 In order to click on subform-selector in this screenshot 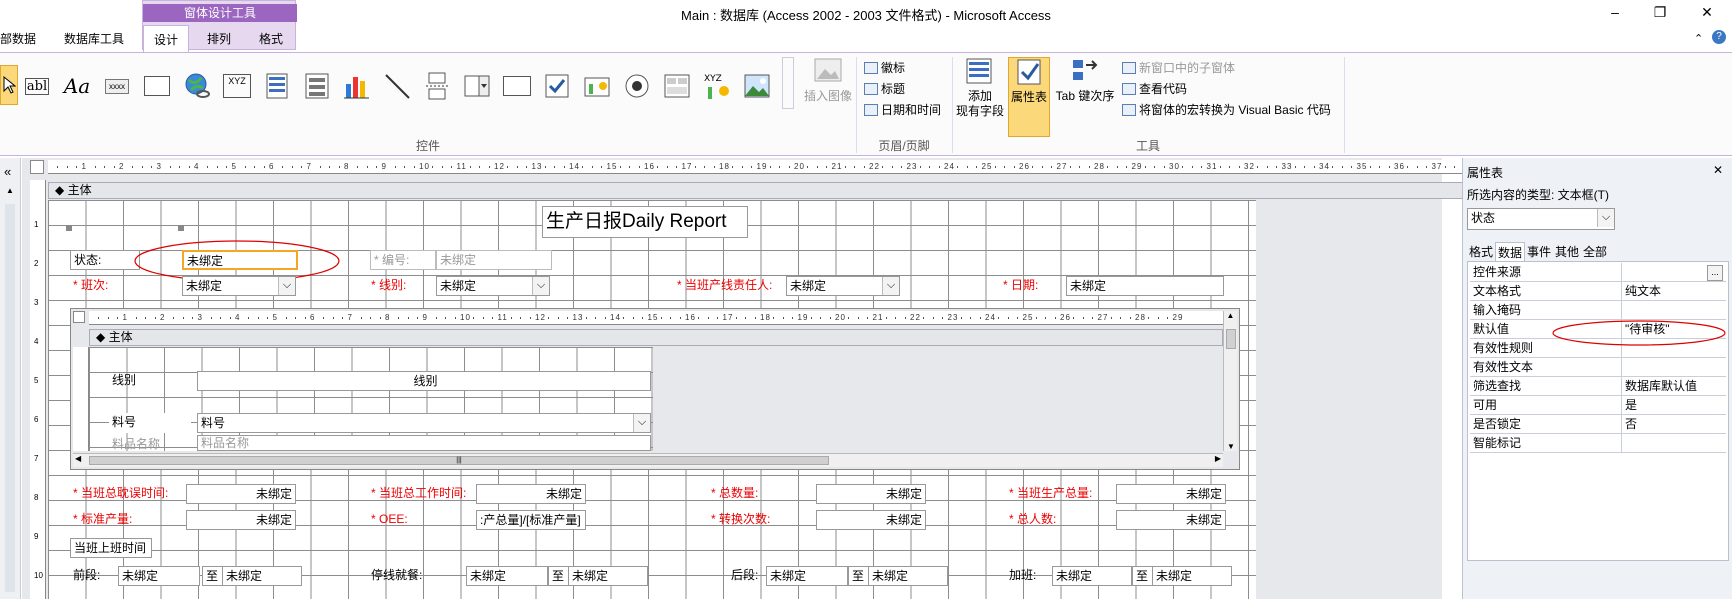, I will do `click(79, 317)`.